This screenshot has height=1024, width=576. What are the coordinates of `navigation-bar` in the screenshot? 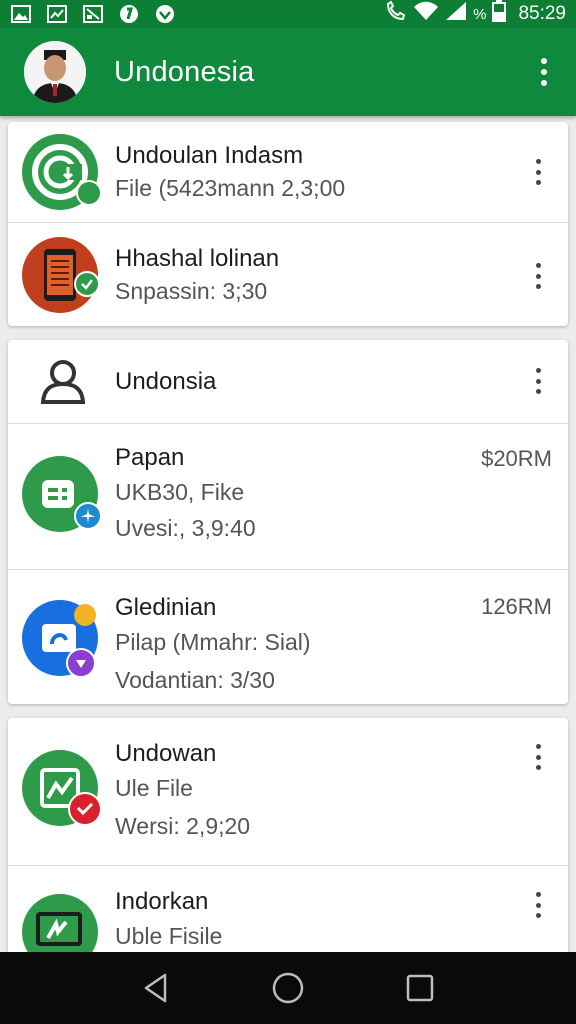 It's located at (288, 988).